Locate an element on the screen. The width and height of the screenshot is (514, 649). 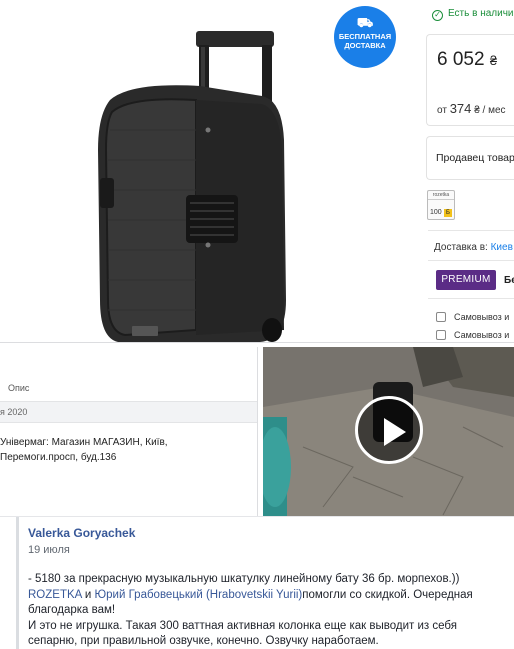
price-value: 6 052 is located at coordinates (461, 59).